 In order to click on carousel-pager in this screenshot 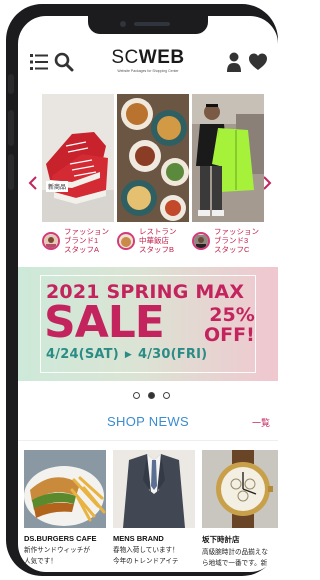, I will do `click(151, 396)`.